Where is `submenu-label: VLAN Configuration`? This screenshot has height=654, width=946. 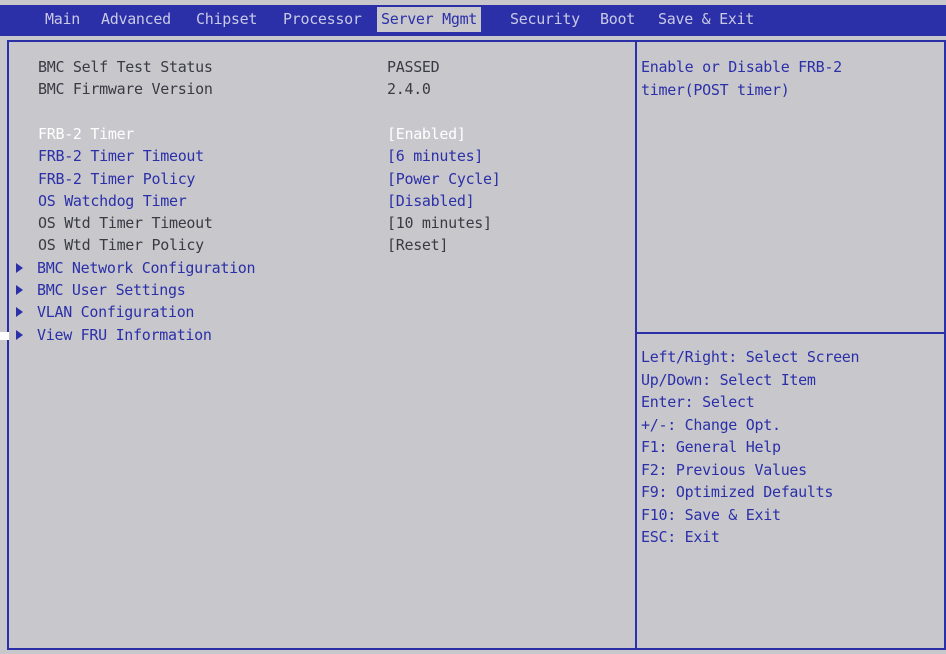 submenu-label: VLAN Configuration is located at coordinates (115, 312).